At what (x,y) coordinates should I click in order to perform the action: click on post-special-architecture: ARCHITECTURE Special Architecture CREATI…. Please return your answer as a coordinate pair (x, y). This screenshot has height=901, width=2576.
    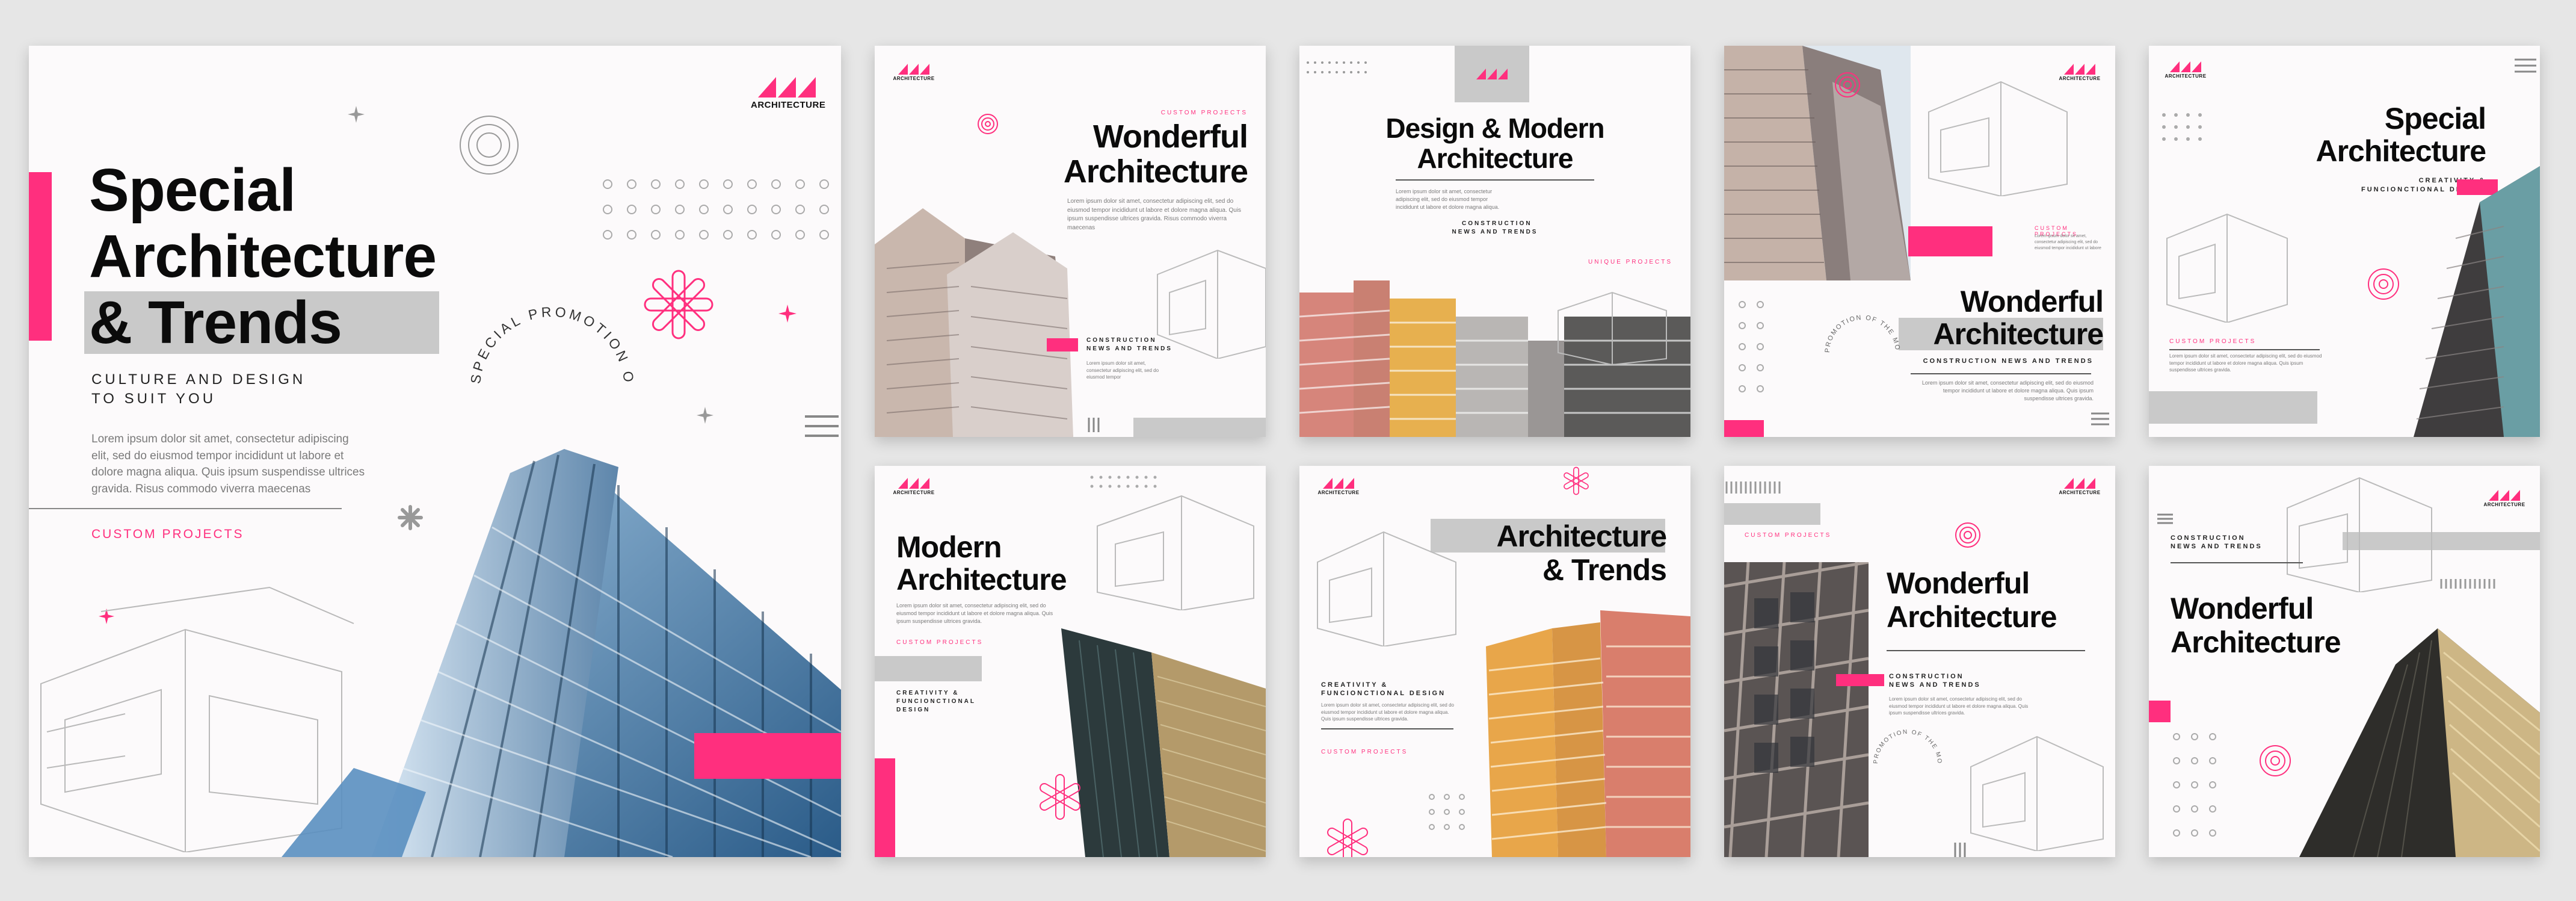
    Looking at the image, I should click on (2344, 241).